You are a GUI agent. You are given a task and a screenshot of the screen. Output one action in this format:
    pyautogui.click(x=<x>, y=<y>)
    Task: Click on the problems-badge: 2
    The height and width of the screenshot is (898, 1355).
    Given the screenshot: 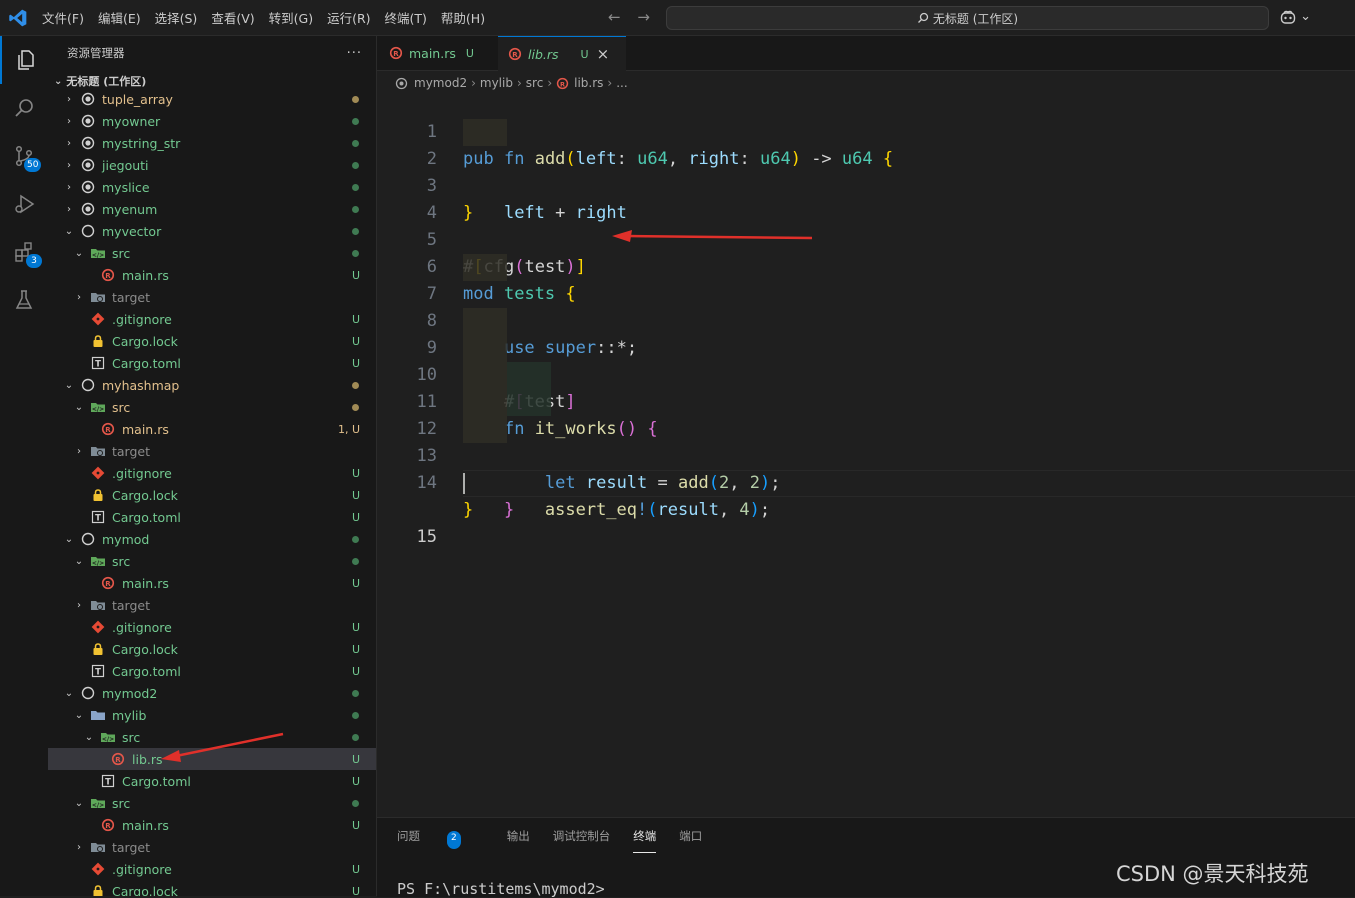 What is the action you would take?
    pyautogui.click(x=454, y=840)
    